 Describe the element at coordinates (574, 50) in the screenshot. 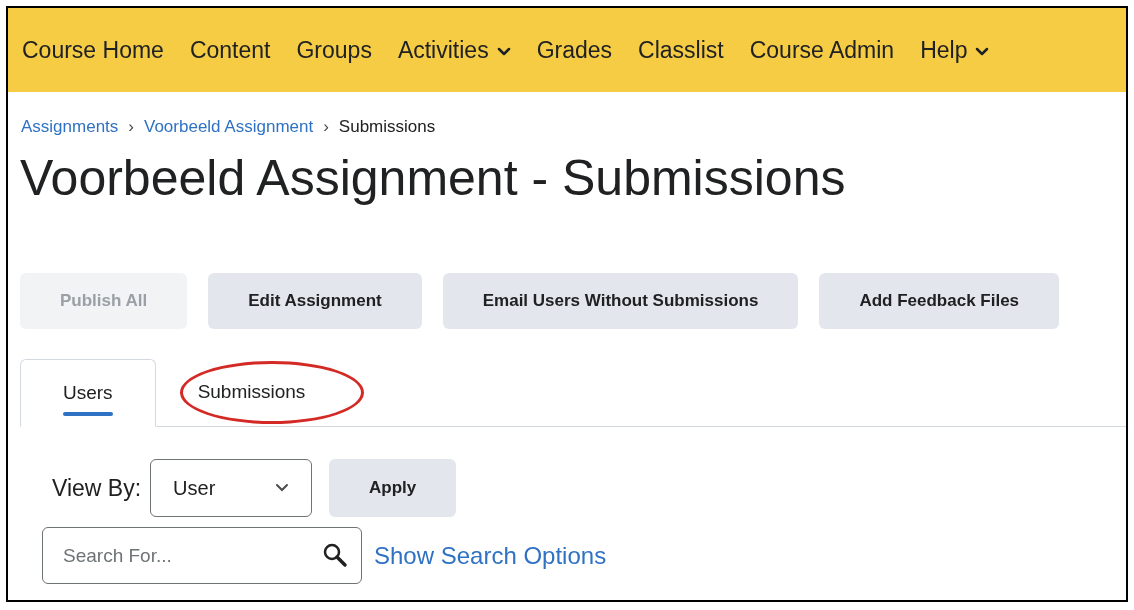

I see `nav-item: Grades` at that location.